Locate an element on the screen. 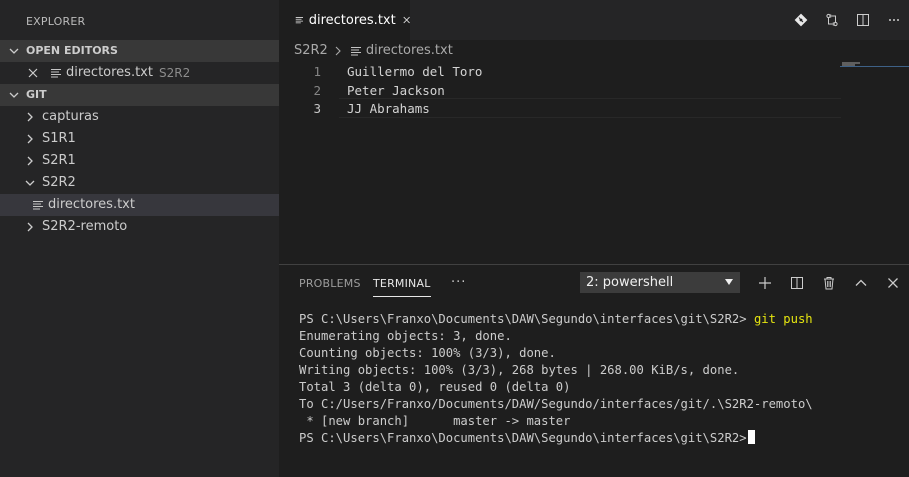  minimap is located at coordinates (874, 163).